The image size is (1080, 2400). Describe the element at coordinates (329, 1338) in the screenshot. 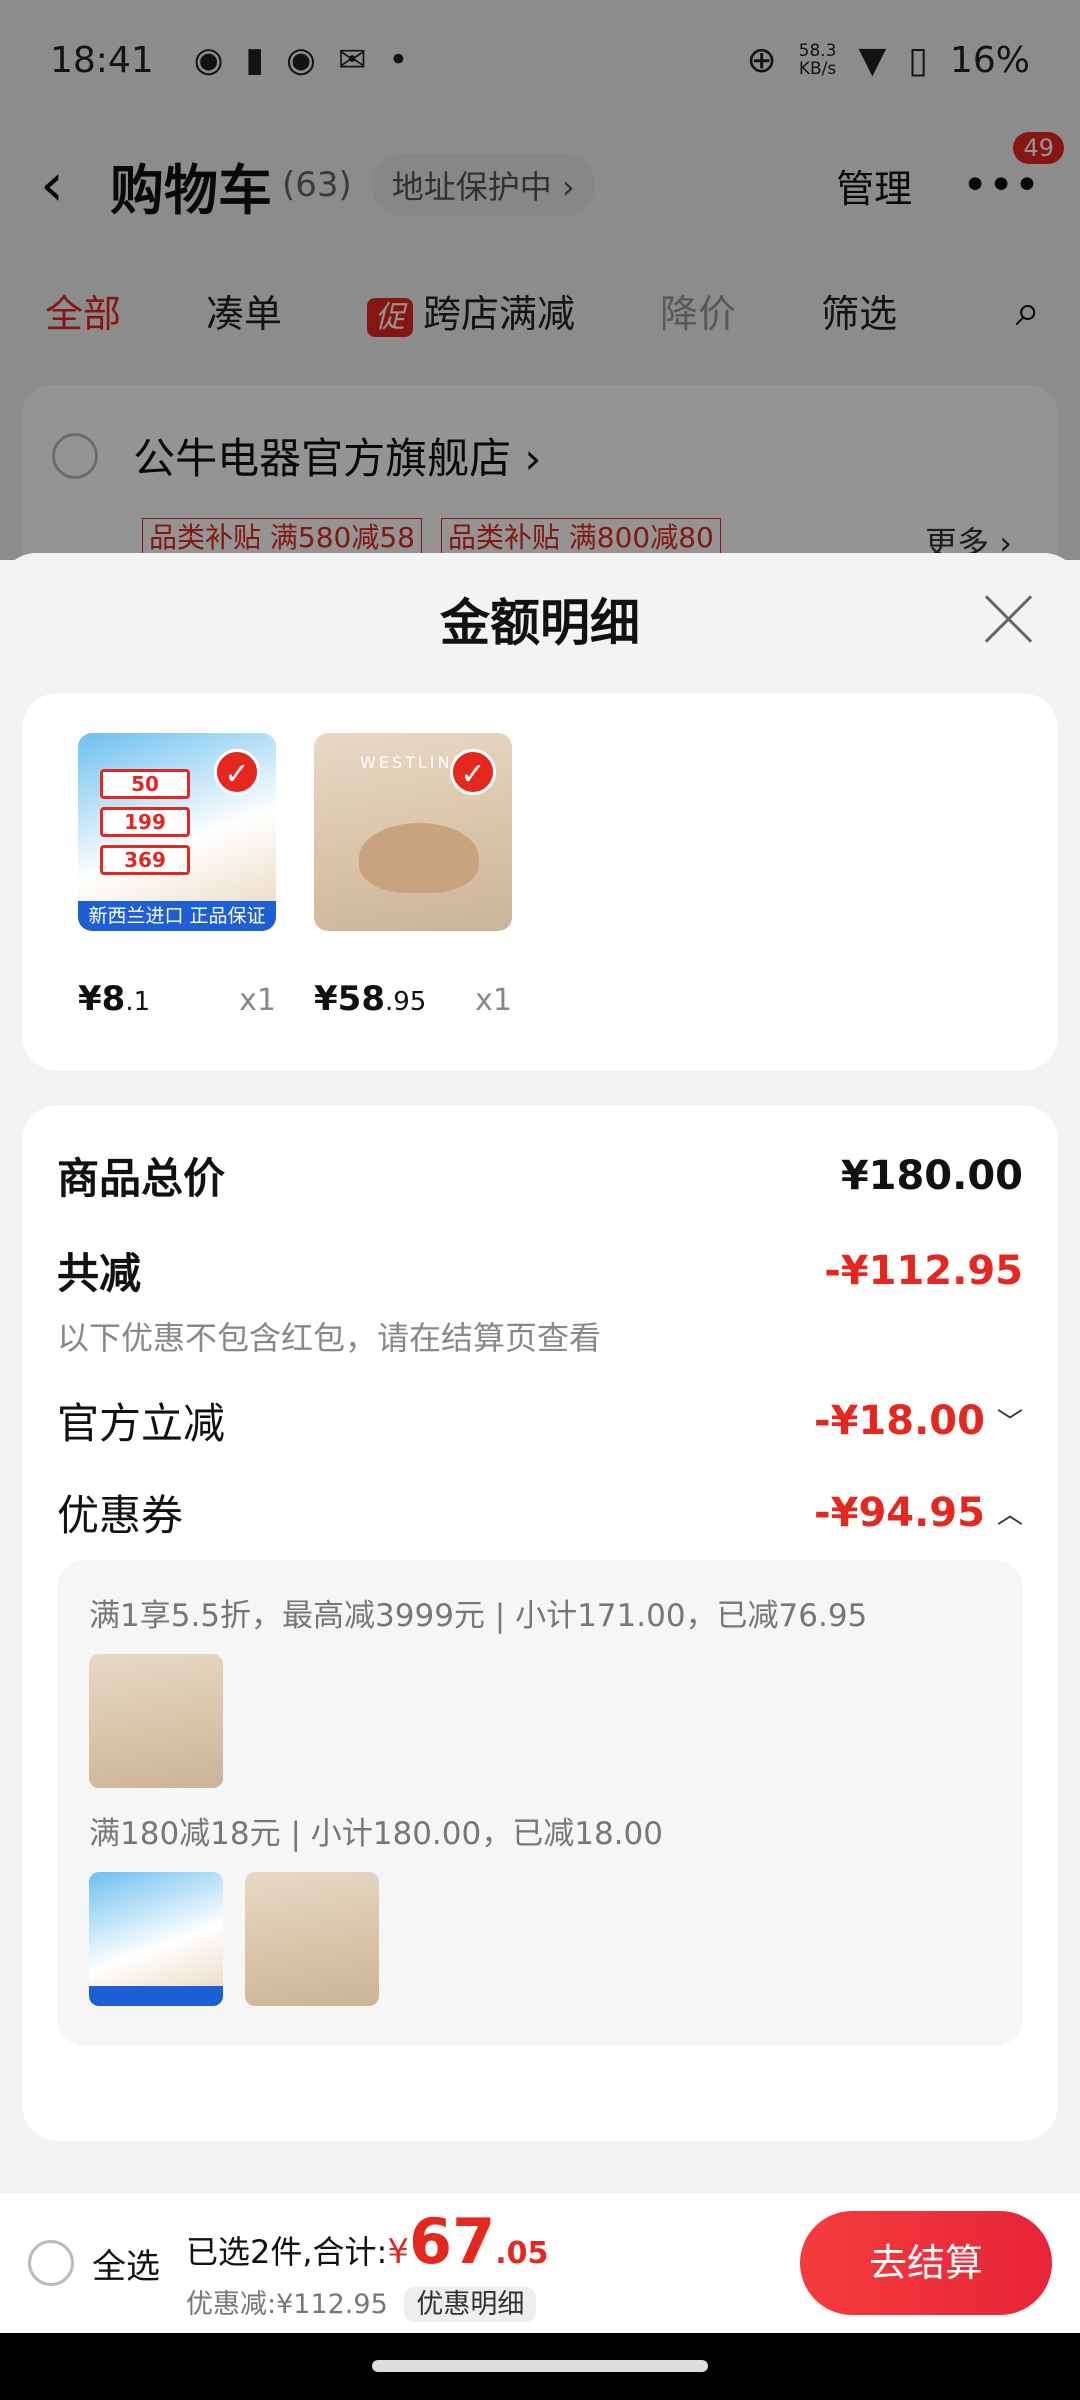

I see `discount-note: 以下优惠不包含红包，请在结算页查看` at that location.